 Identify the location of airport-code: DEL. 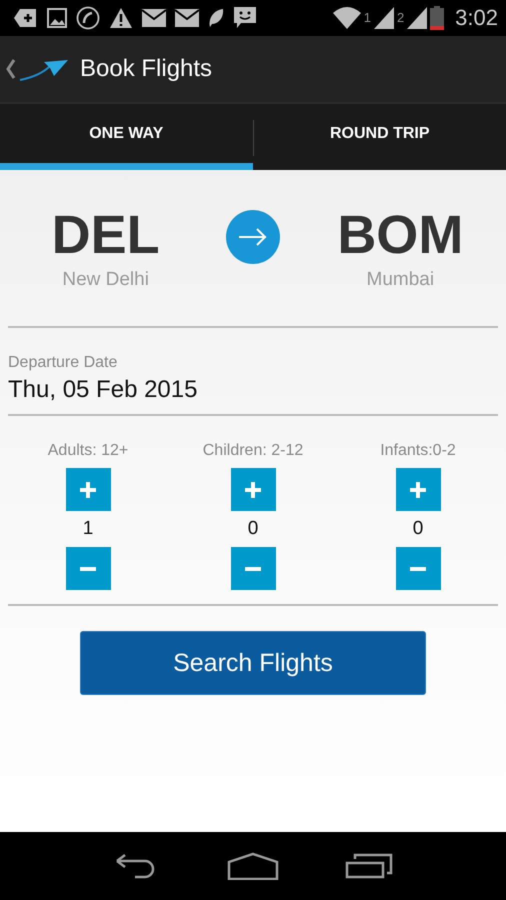
(106, 235).